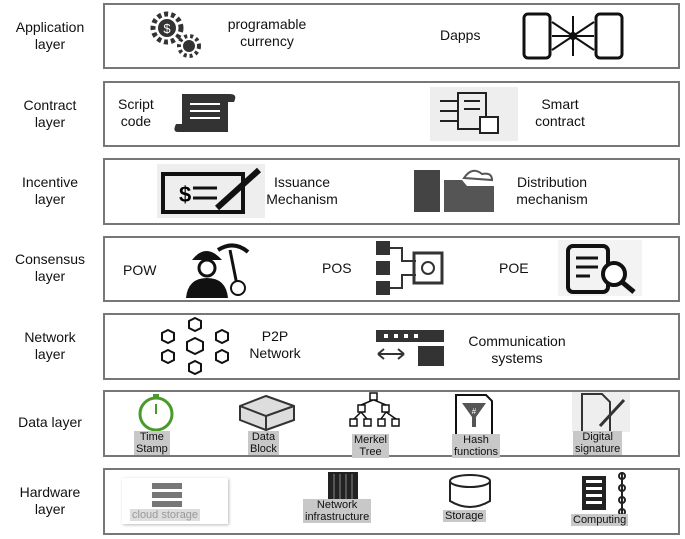 The image size is (685, 539). I want to click on distribution-folder-icon, so click(454, 190).